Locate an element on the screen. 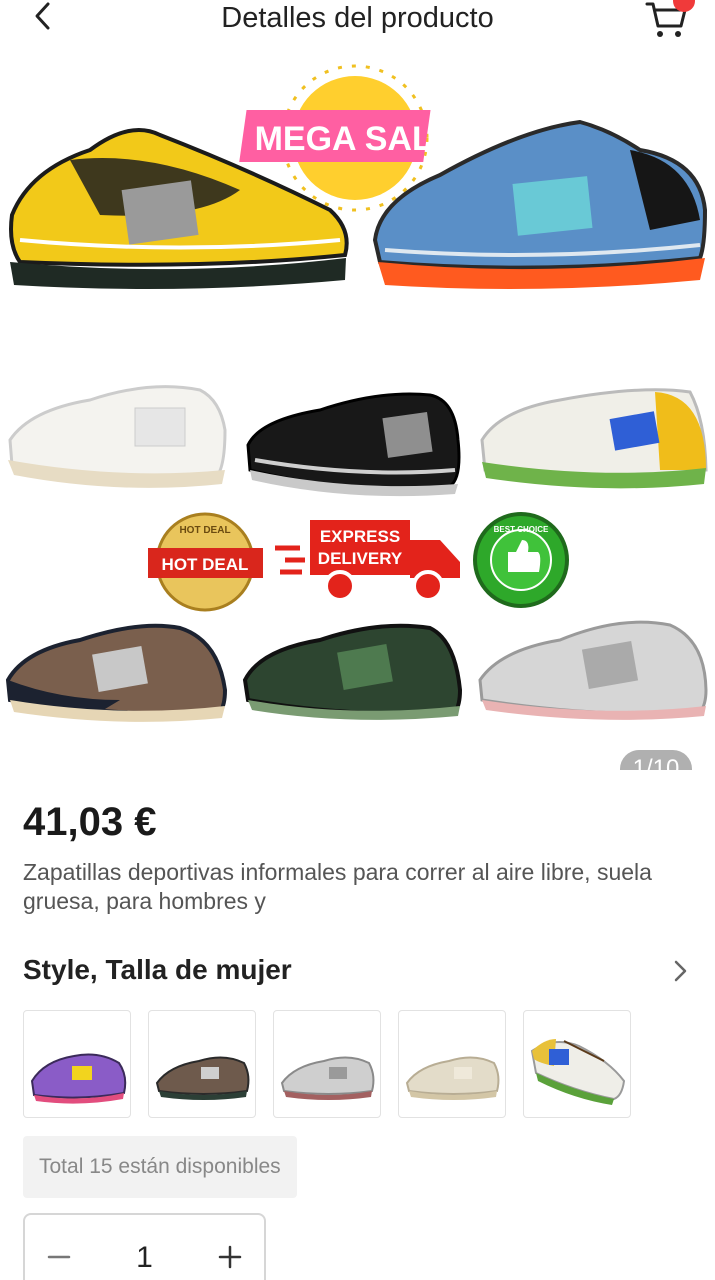 The image size is (715, 1280). page-title: Detalles del producto is located at coordinates (357, 18).